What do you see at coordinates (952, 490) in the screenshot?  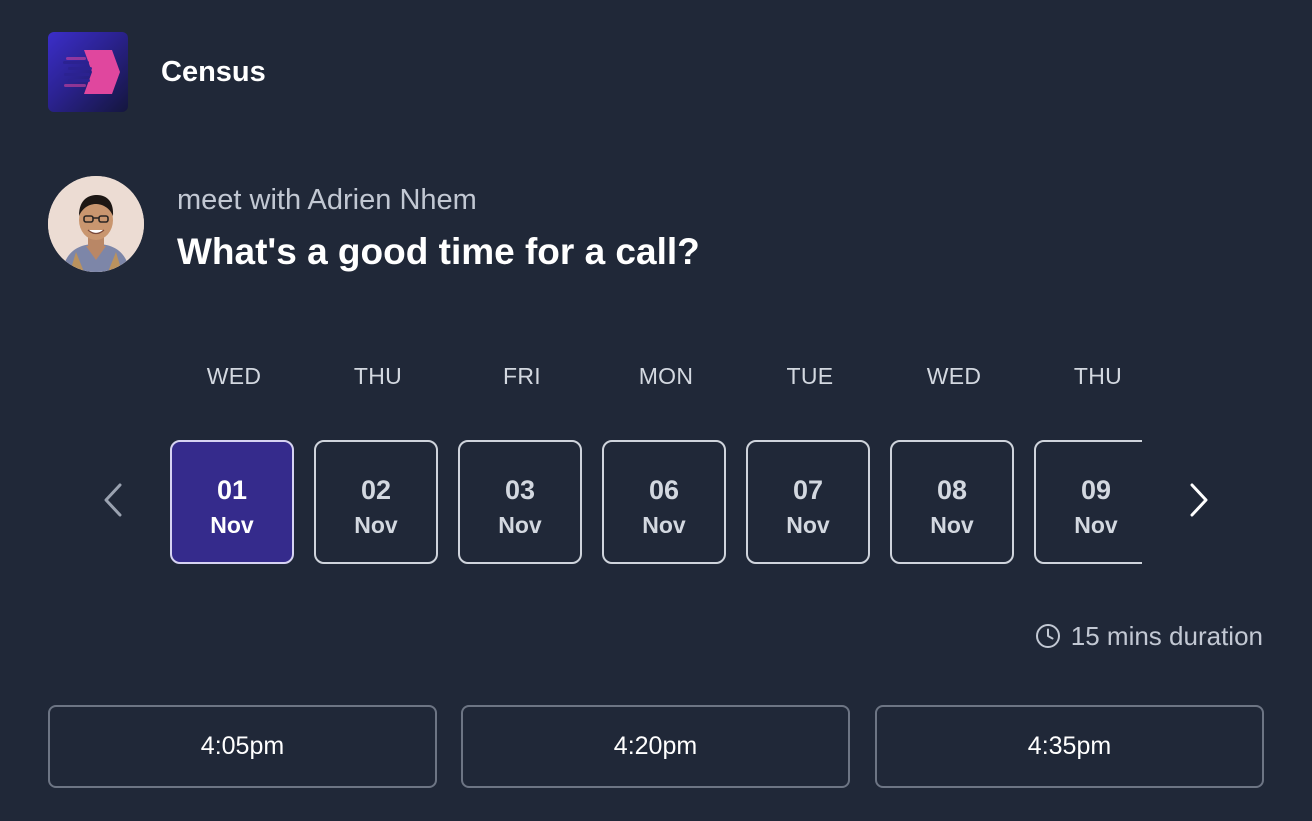 I see `date-day: 08` at bounding box center [952, 490].